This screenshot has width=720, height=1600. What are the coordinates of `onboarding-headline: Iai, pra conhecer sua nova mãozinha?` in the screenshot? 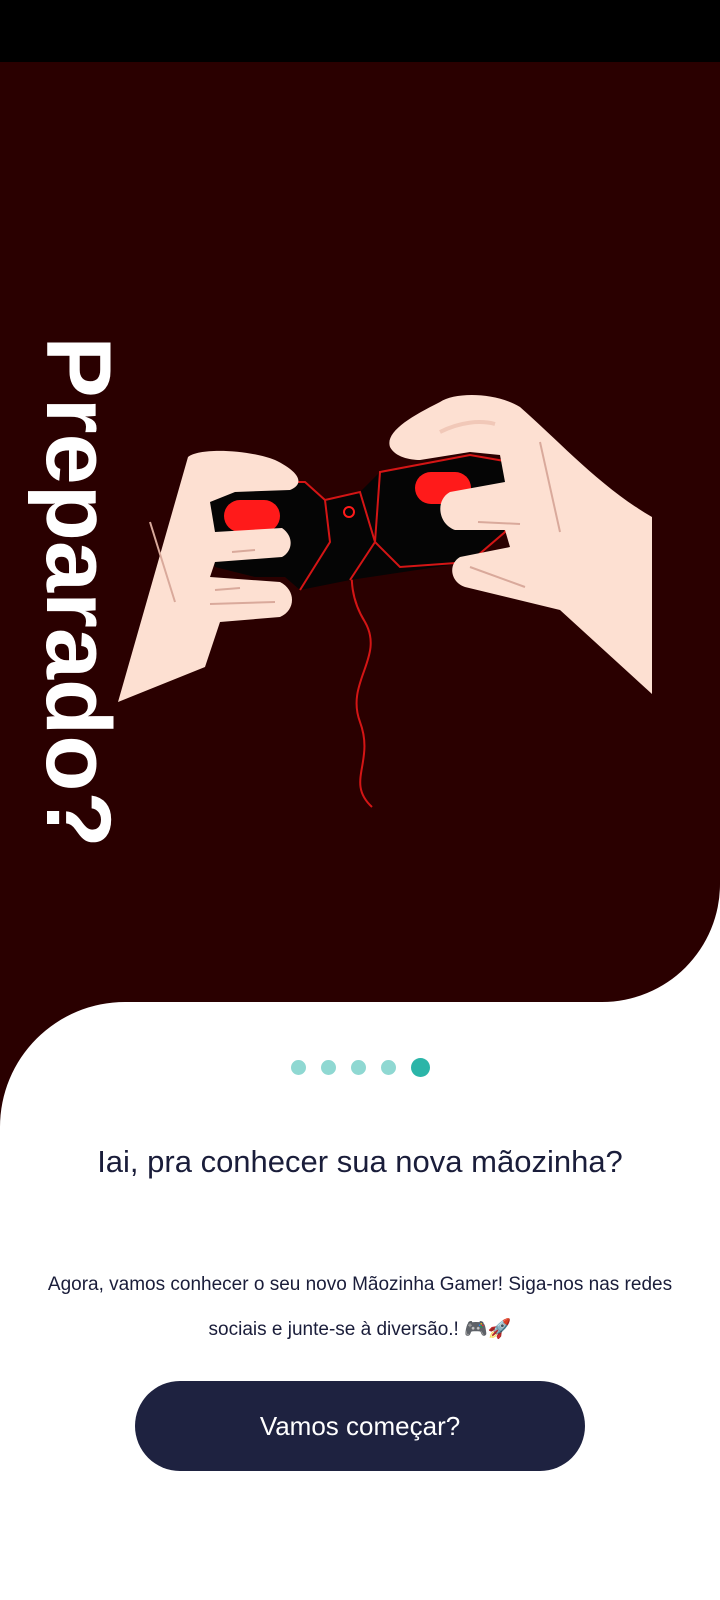 It's located at (360, 1161).